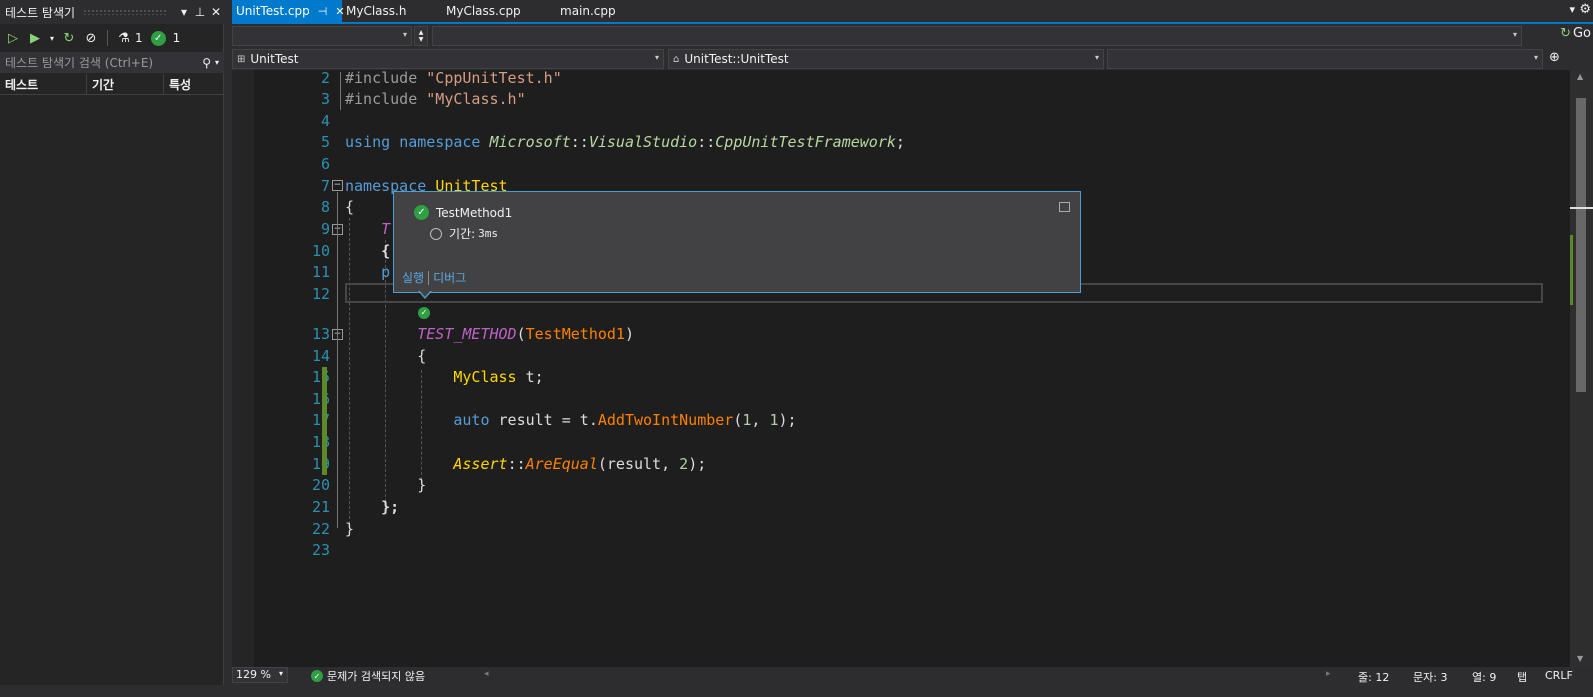 The height and width of the screenshot is (697, 1593). I want to click on project-label: UnitTest, so click(274, 59).